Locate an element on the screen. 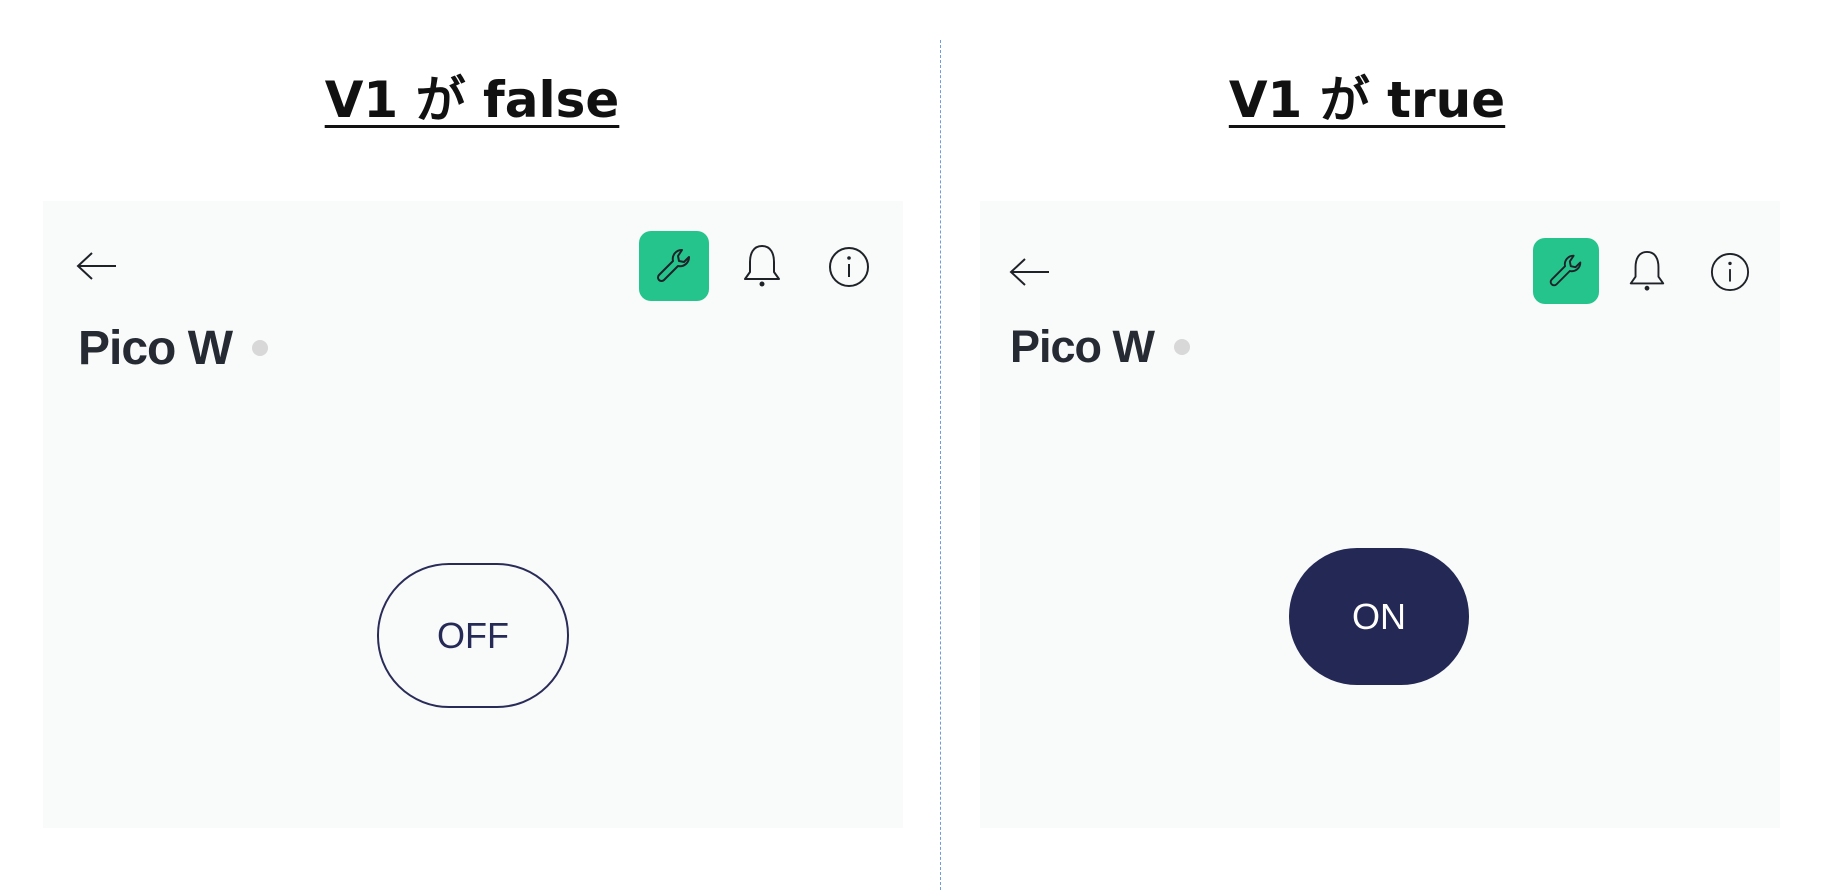 Image resolution: width=1826 pixels, height=890 pixels. divider-line is located at coordinates (940, 465).